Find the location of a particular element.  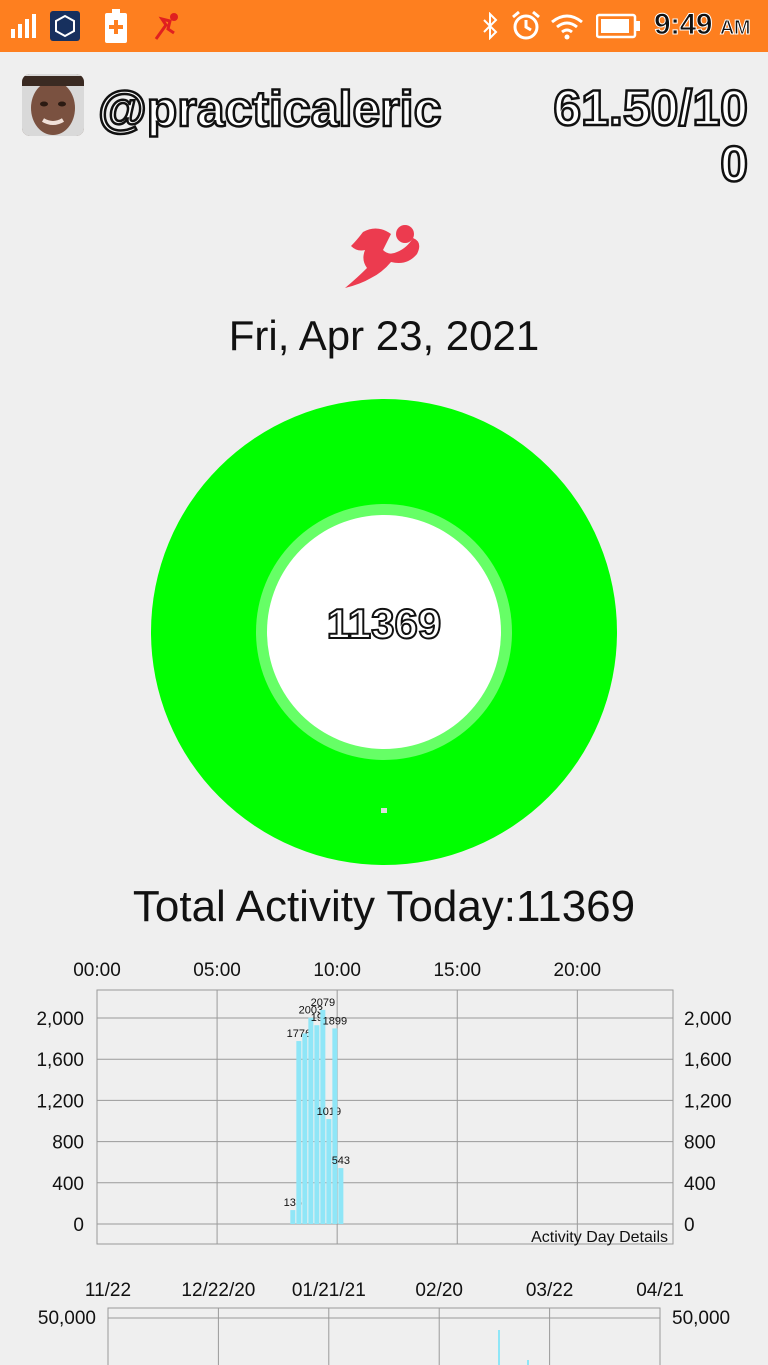

y-tick-label-left: 2,000 is located at coordinates (60, 1019).